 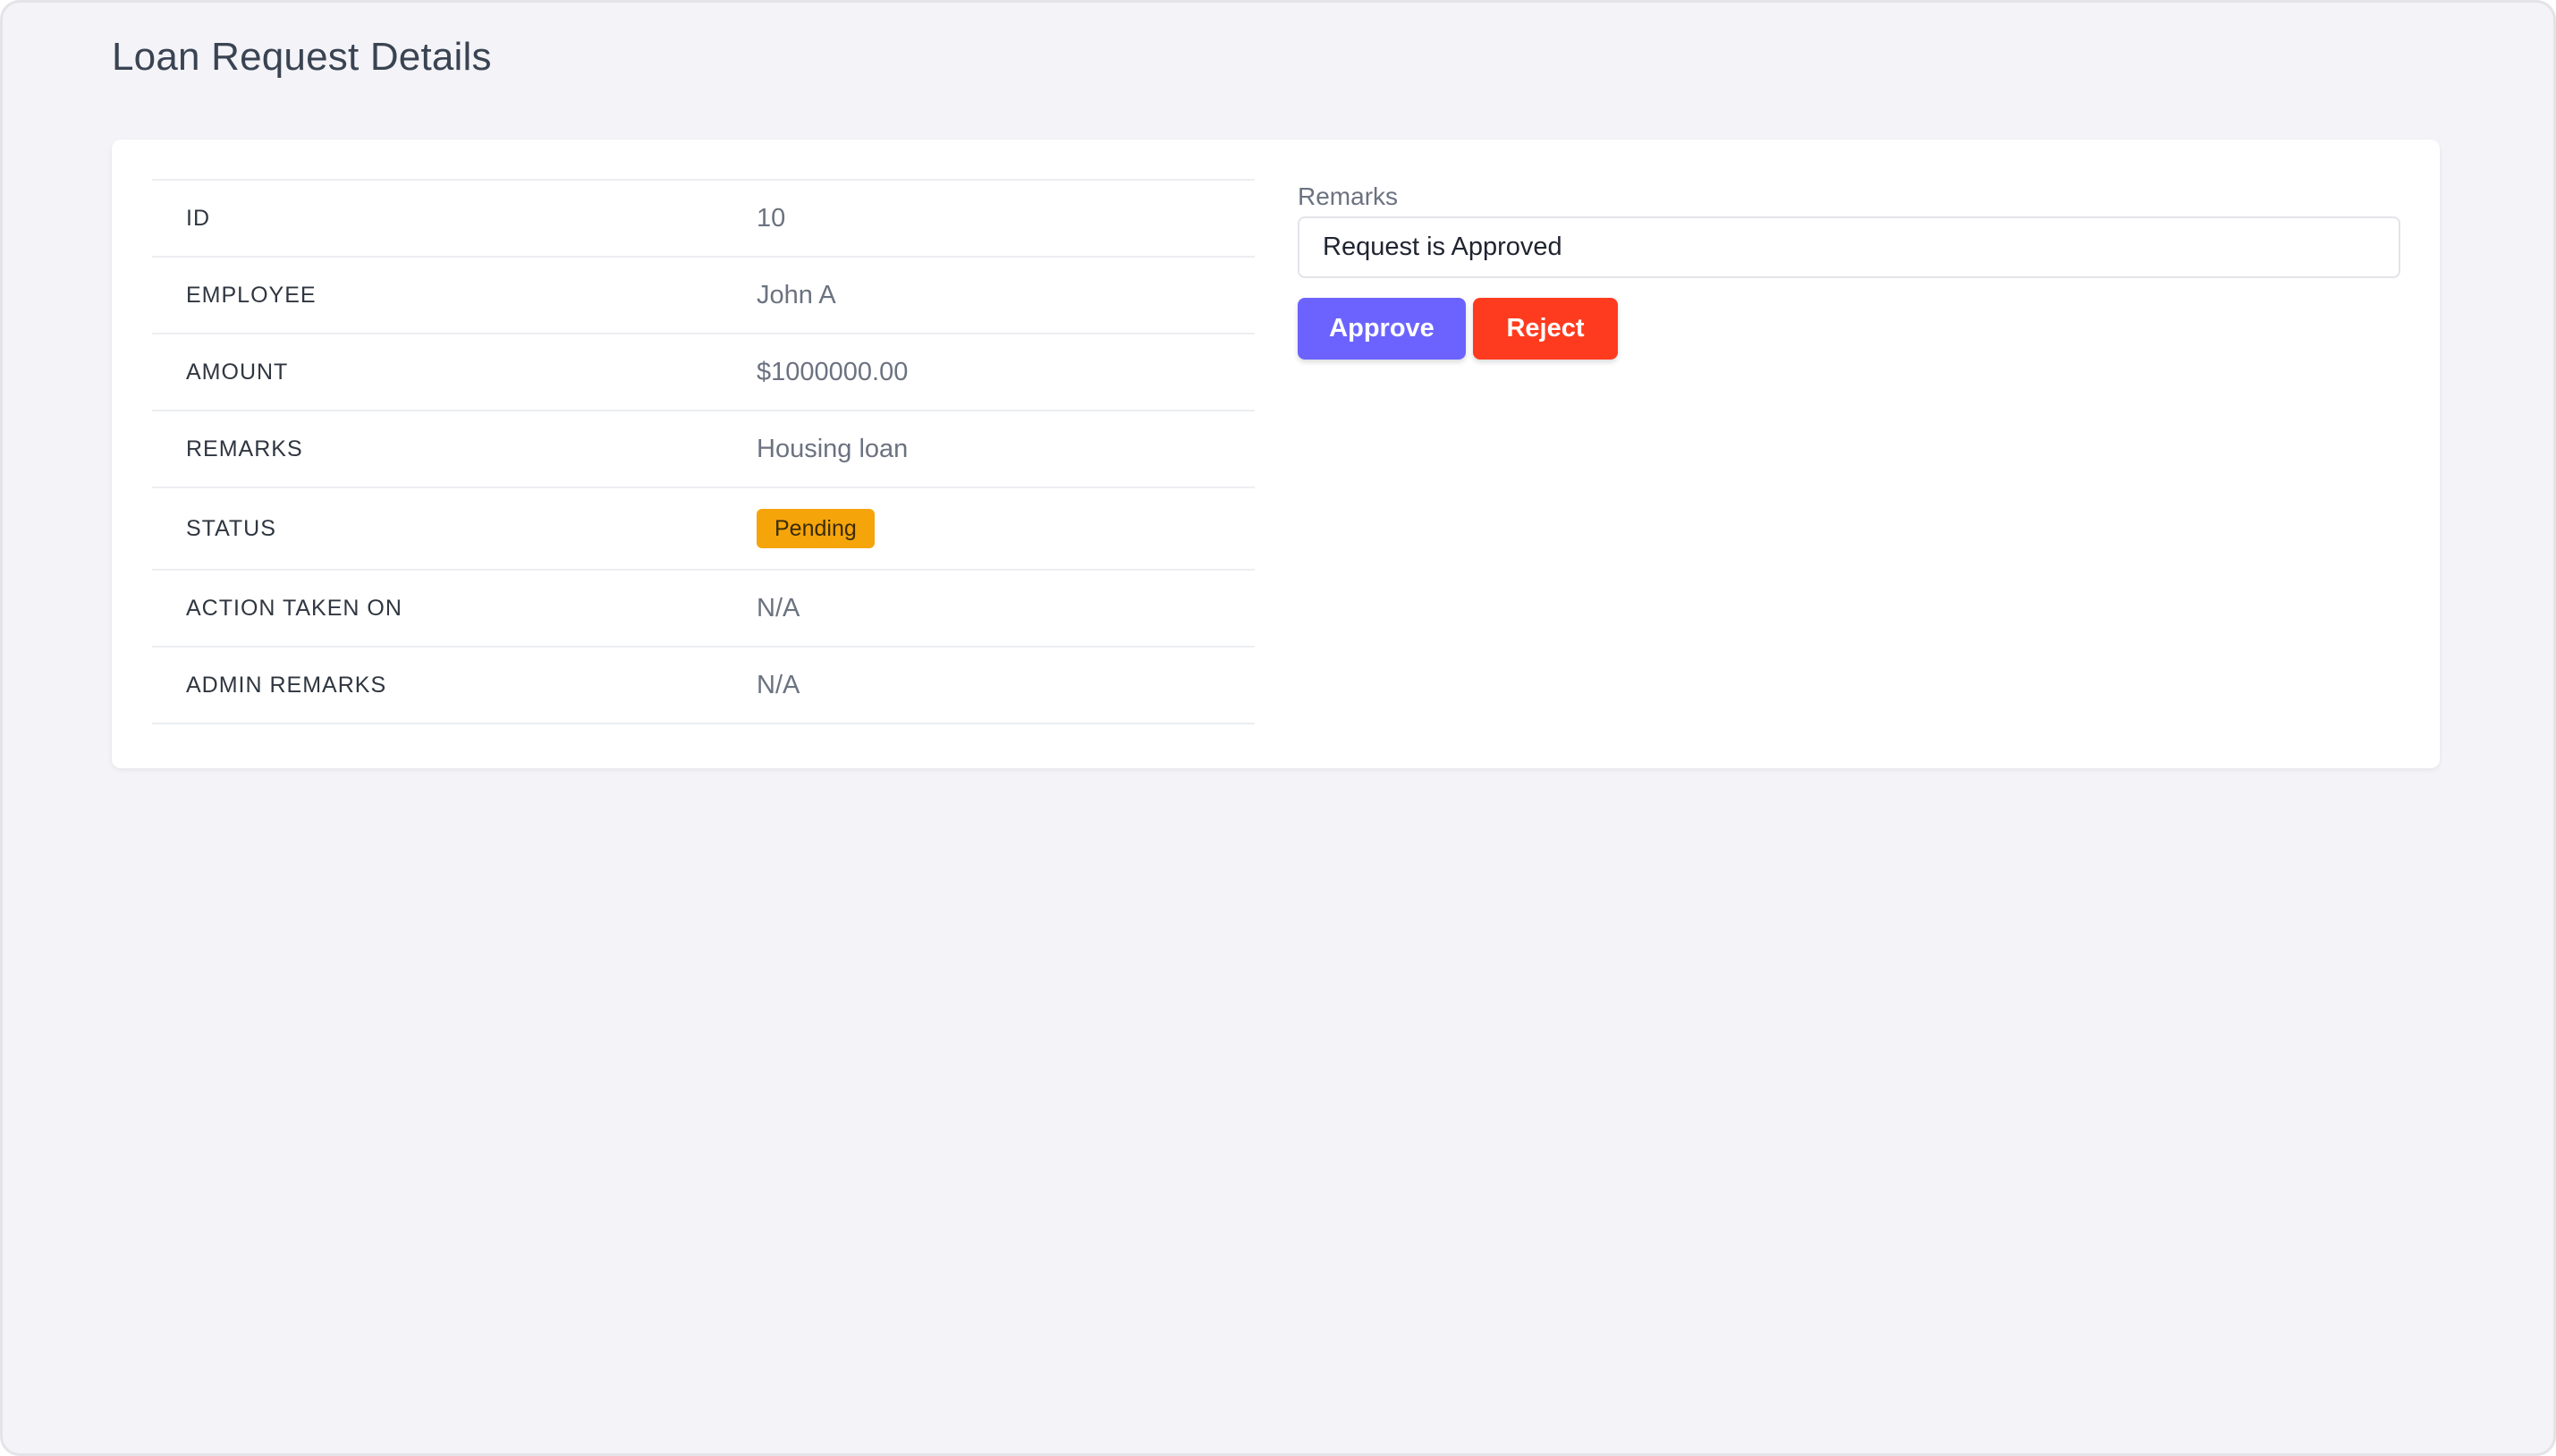 I want to click on action-buttons: Approve Reject, so click(x=1849, y=329).